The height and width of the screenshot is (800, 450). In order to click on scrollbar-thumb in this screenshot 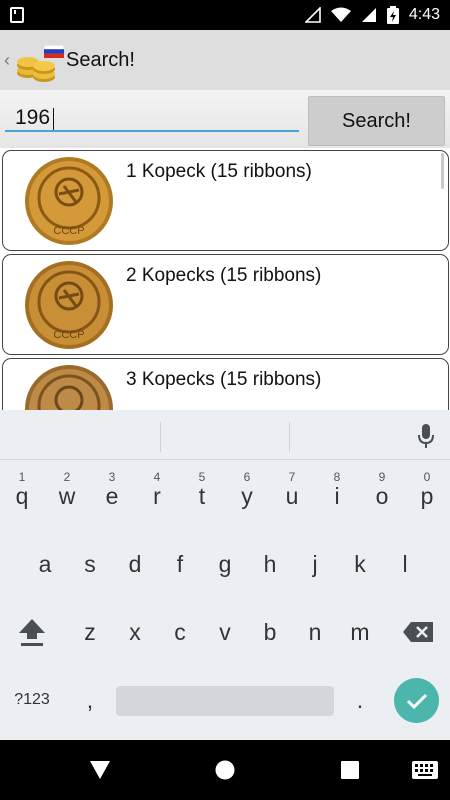, I will do `click(442, 171)`.